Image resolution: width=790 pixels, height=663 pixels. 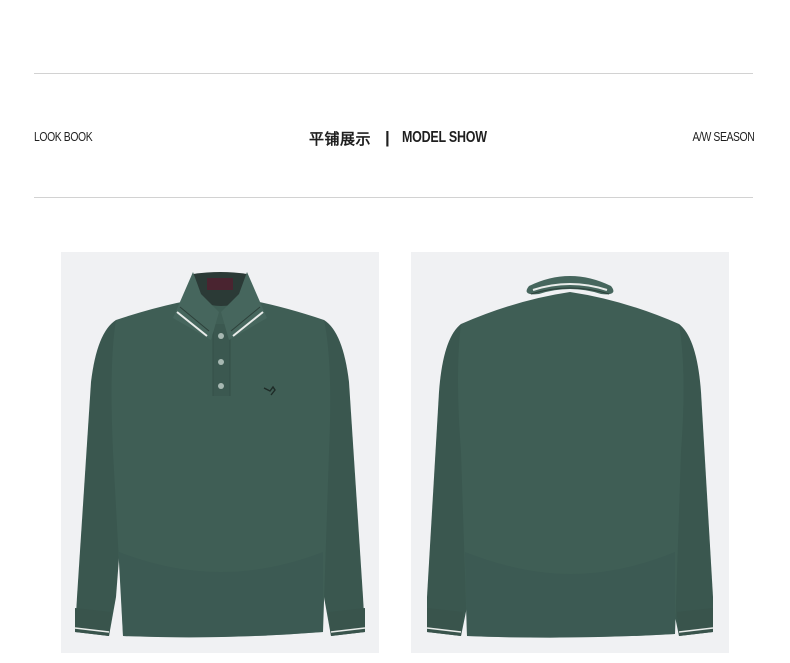 I want to click on bottom-divider, so click(x=393, y=197).